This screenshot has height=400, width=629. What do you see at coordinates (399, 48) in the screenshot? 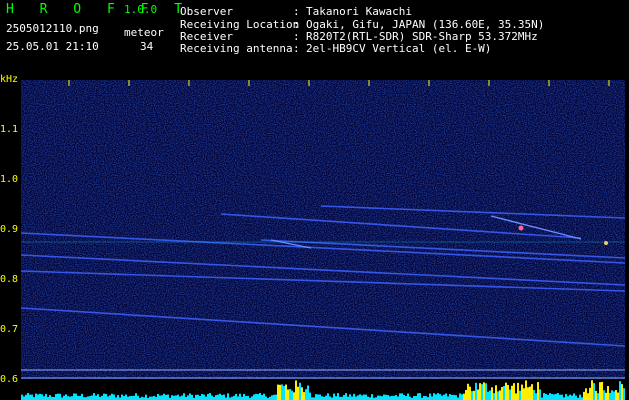
I see `antenna-value: 2el-HB9CV Vertical (el. E-W)` at bounding box center [399, 48].